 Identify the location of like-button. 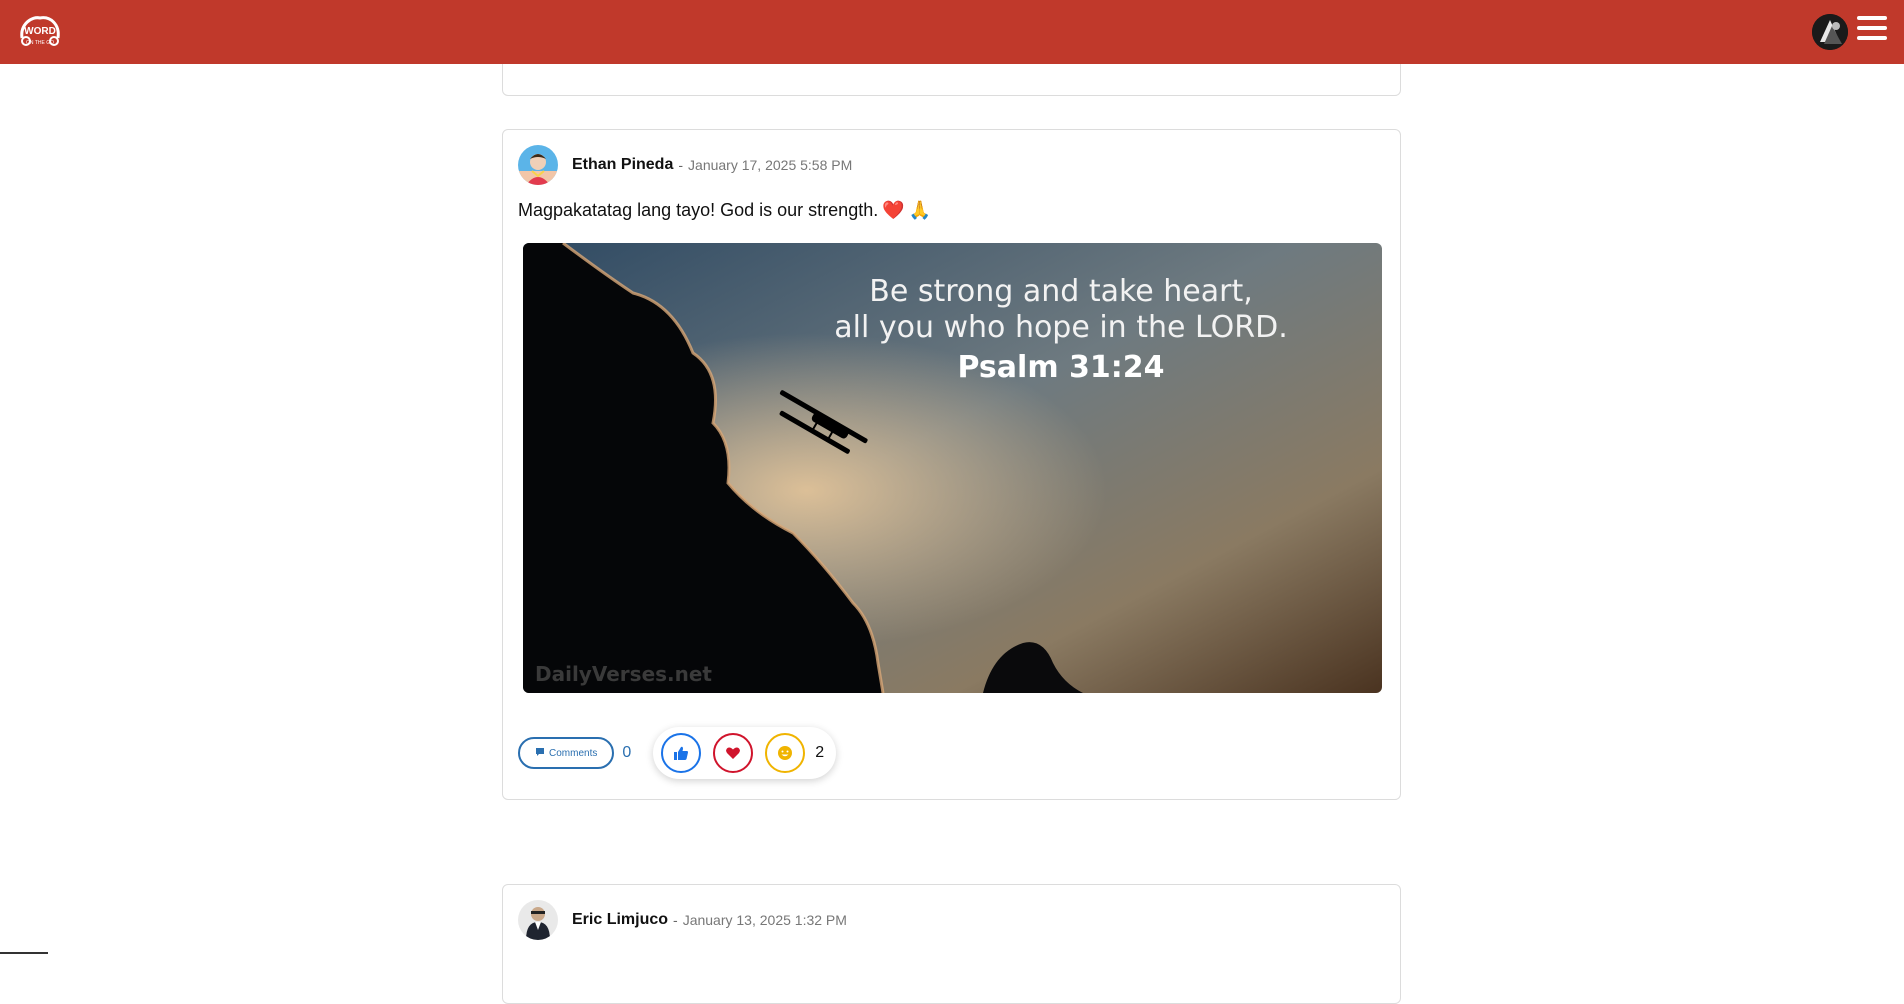
(681, 753).